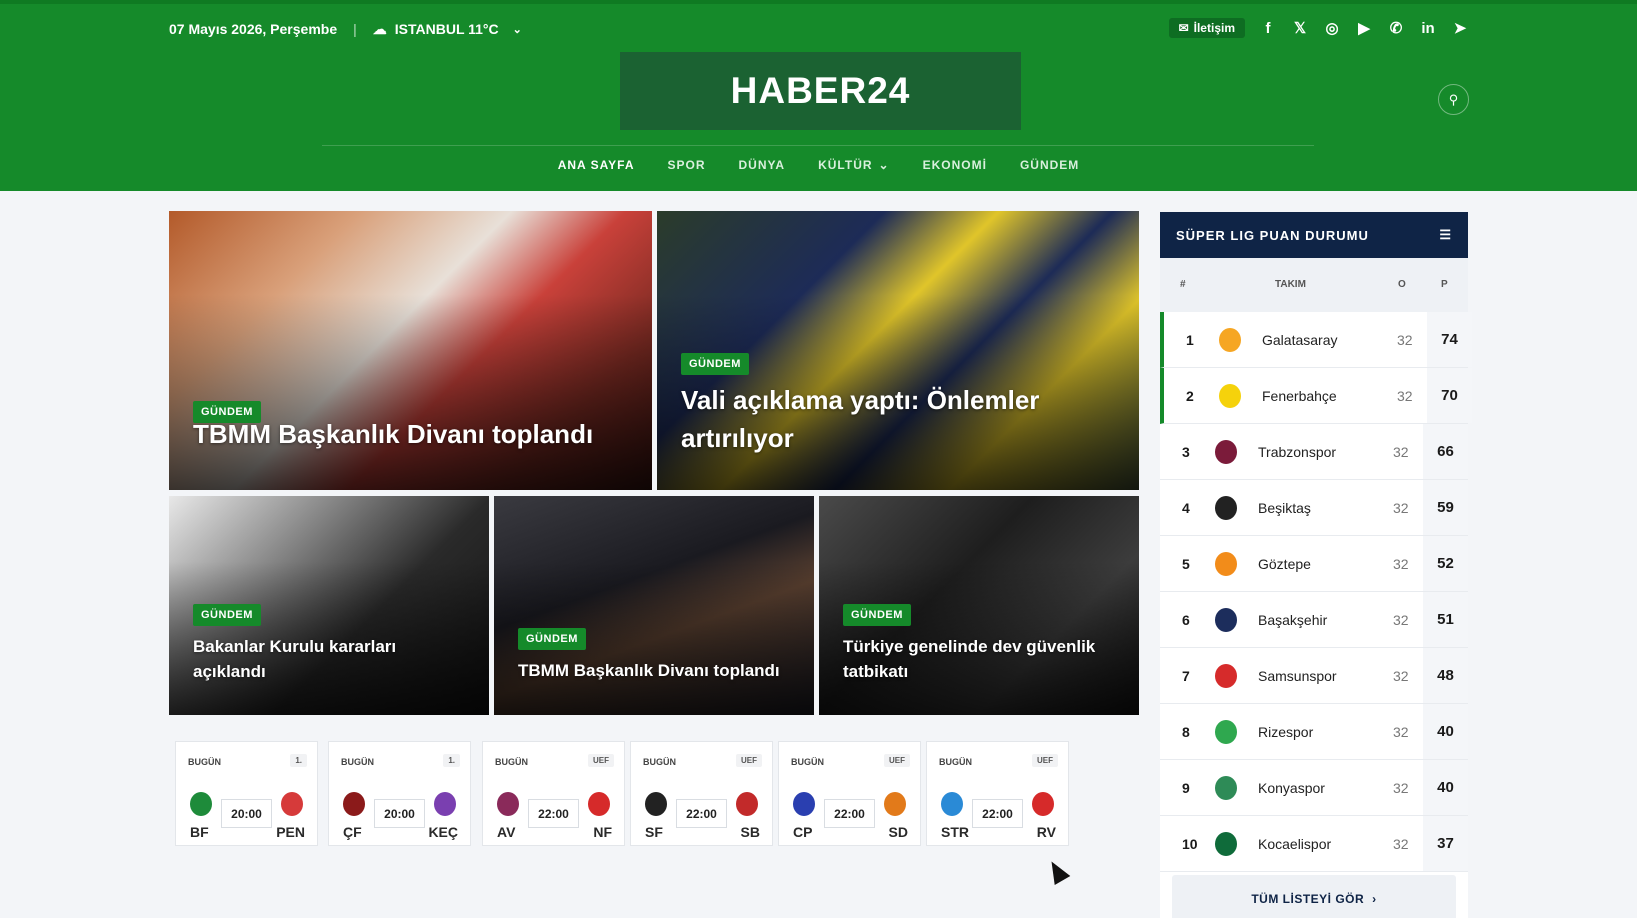 This screenshot has width=1637, height=918. Describe the element at coordinates (1445, 235) in the screenshot. I see `list-icon: ☰` at that location.